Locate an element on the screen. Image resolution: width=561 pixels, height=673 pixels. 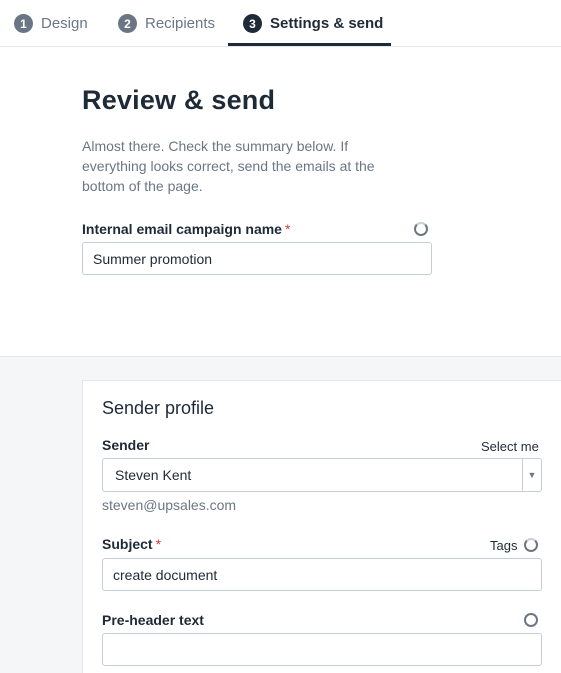
campaign-name-label-text: Internal email campaign name is located at coordinates (182, 229).